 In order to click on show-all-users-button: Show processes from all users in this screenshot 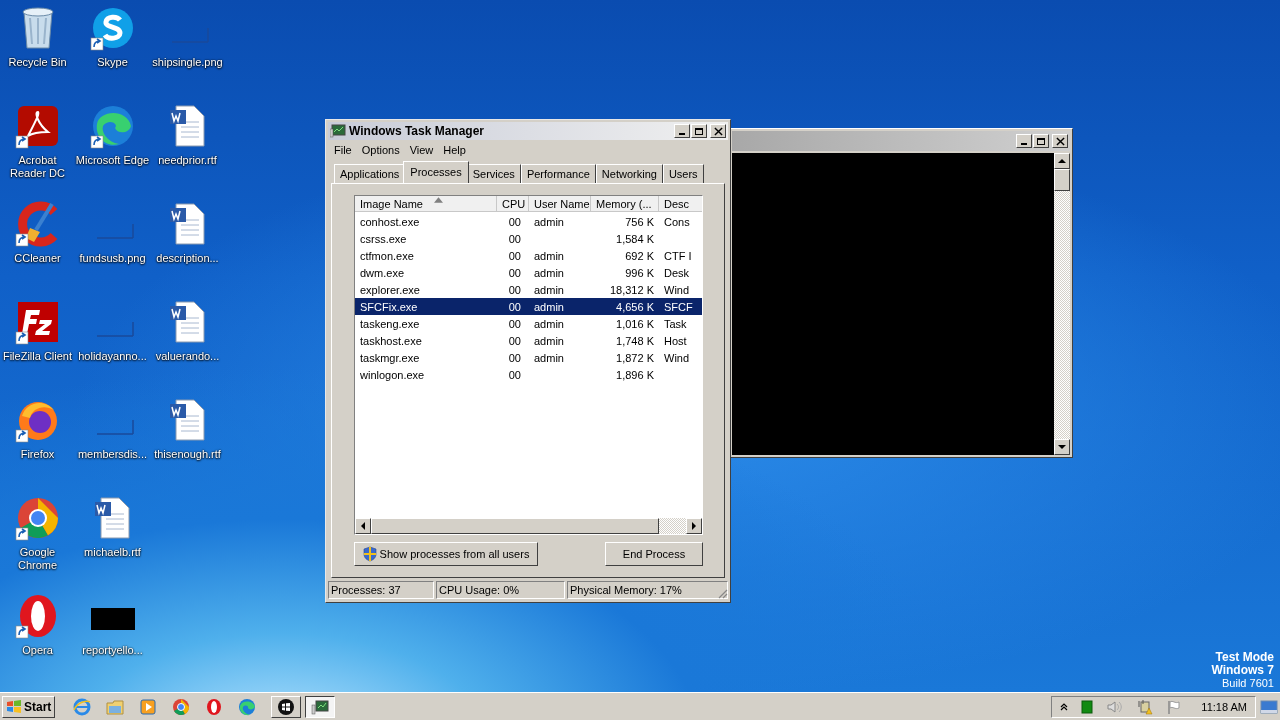, I will do `click(446, 554)`.